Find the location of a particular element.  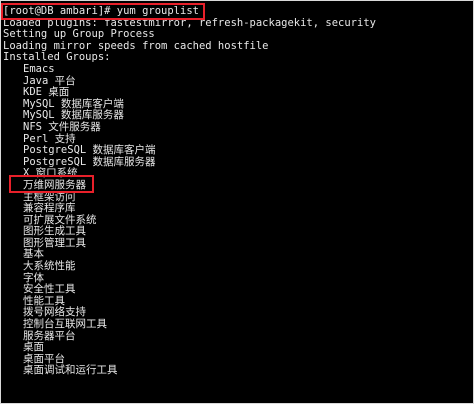

group-item: 桌面调试和运行工具 is located at coordinates (70, 370).